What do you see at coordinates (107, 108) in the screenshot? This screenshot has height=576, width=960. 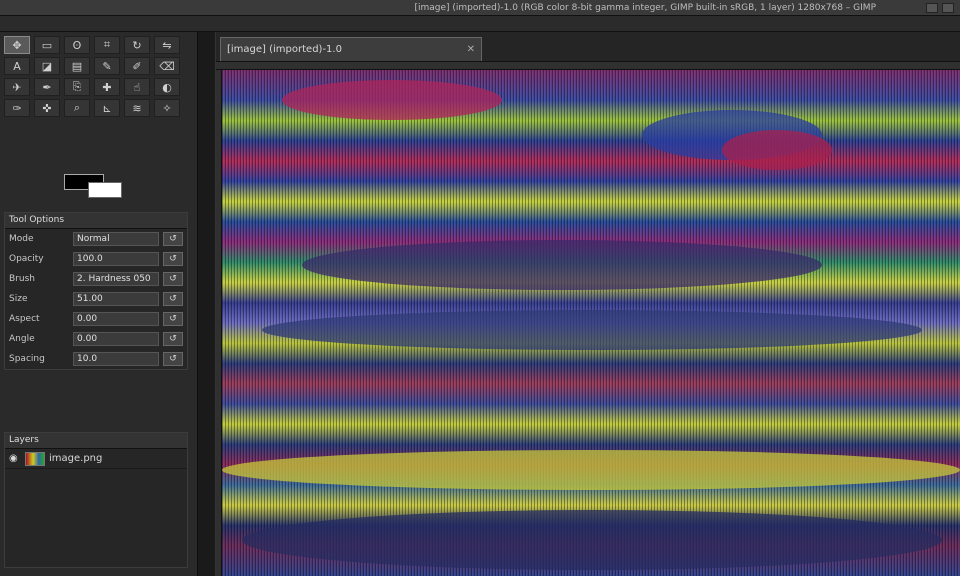 I see `measure-icon: ⊾` at bounding box center [107, 108].